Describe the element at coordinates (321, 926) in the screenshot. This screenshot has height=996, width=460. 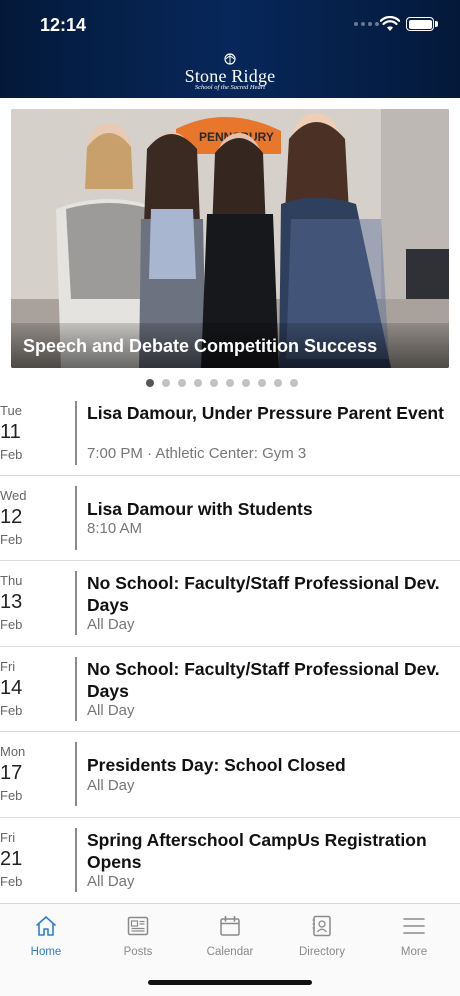
I see `directory-icon` at that location.